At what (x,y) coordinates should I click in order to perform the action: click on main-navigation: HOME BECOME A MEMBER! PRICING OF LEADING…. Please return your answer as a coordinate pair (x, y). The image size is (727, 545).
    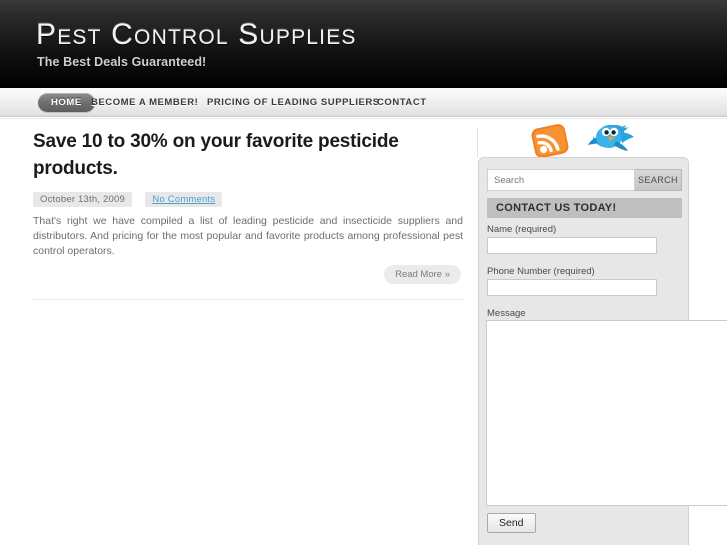
    Looking at the image, I should click on (363, 102).